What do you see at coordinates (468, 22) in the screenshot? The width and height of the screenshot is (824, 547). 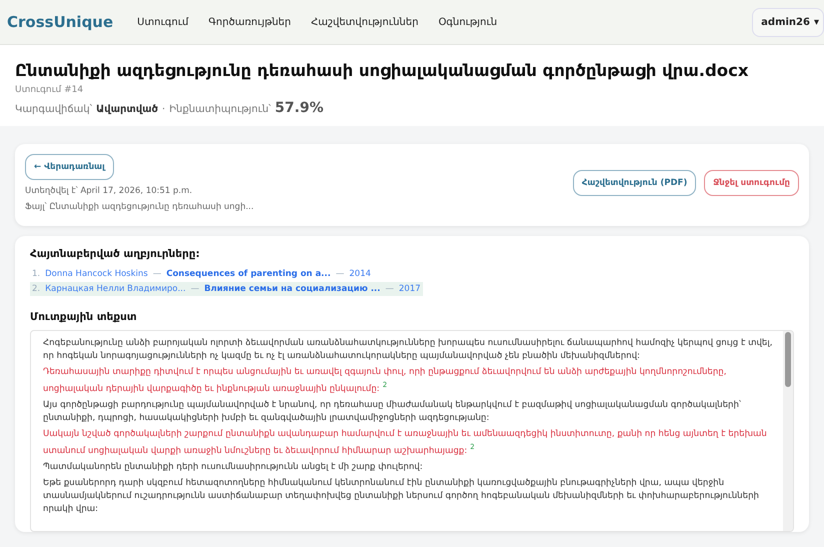 I see `nav-link: Օգնություն` at bounding box center [468, 22].